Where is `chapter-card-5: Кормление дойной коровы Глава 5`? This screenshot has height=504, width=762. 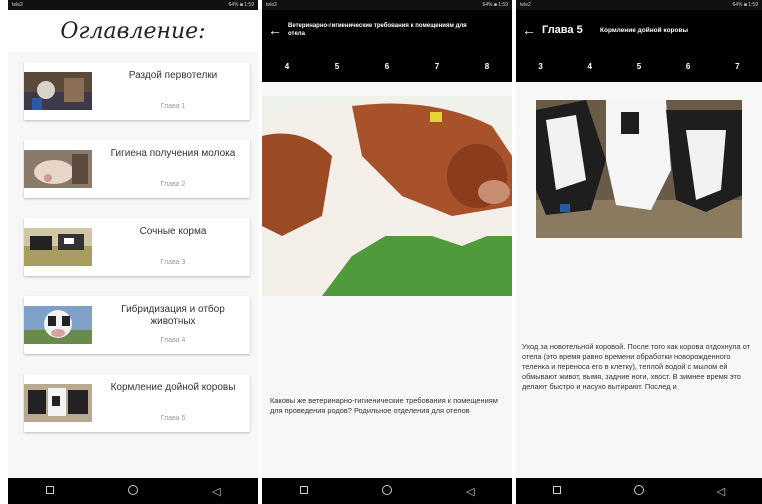
chapter-card-5: Кормление дойной коровы Глава 5 is located at coordinates (137, 403).